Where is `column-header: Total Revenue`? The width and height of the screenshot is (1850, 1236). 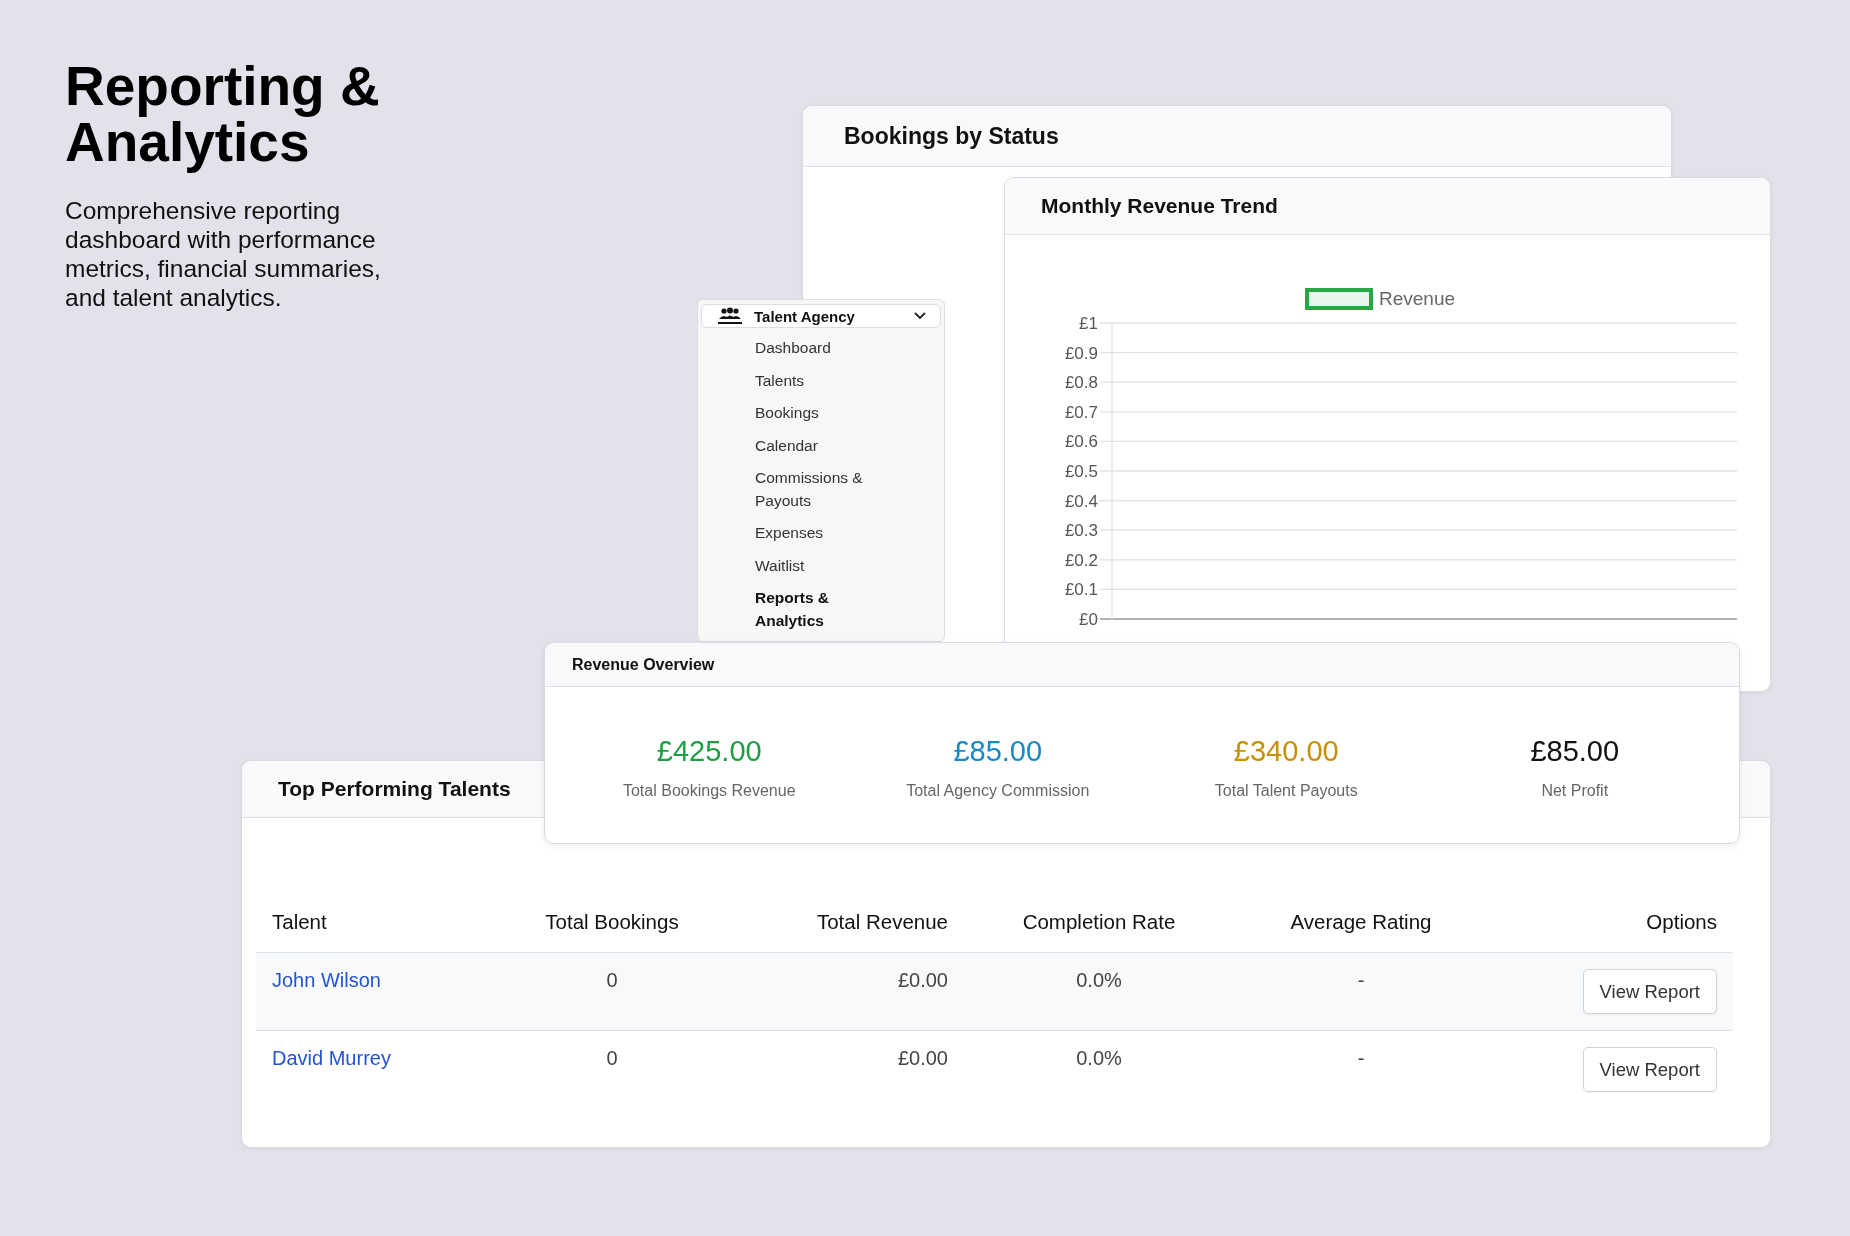
column-header: Total Revenue is located at coordinates (882, 922).